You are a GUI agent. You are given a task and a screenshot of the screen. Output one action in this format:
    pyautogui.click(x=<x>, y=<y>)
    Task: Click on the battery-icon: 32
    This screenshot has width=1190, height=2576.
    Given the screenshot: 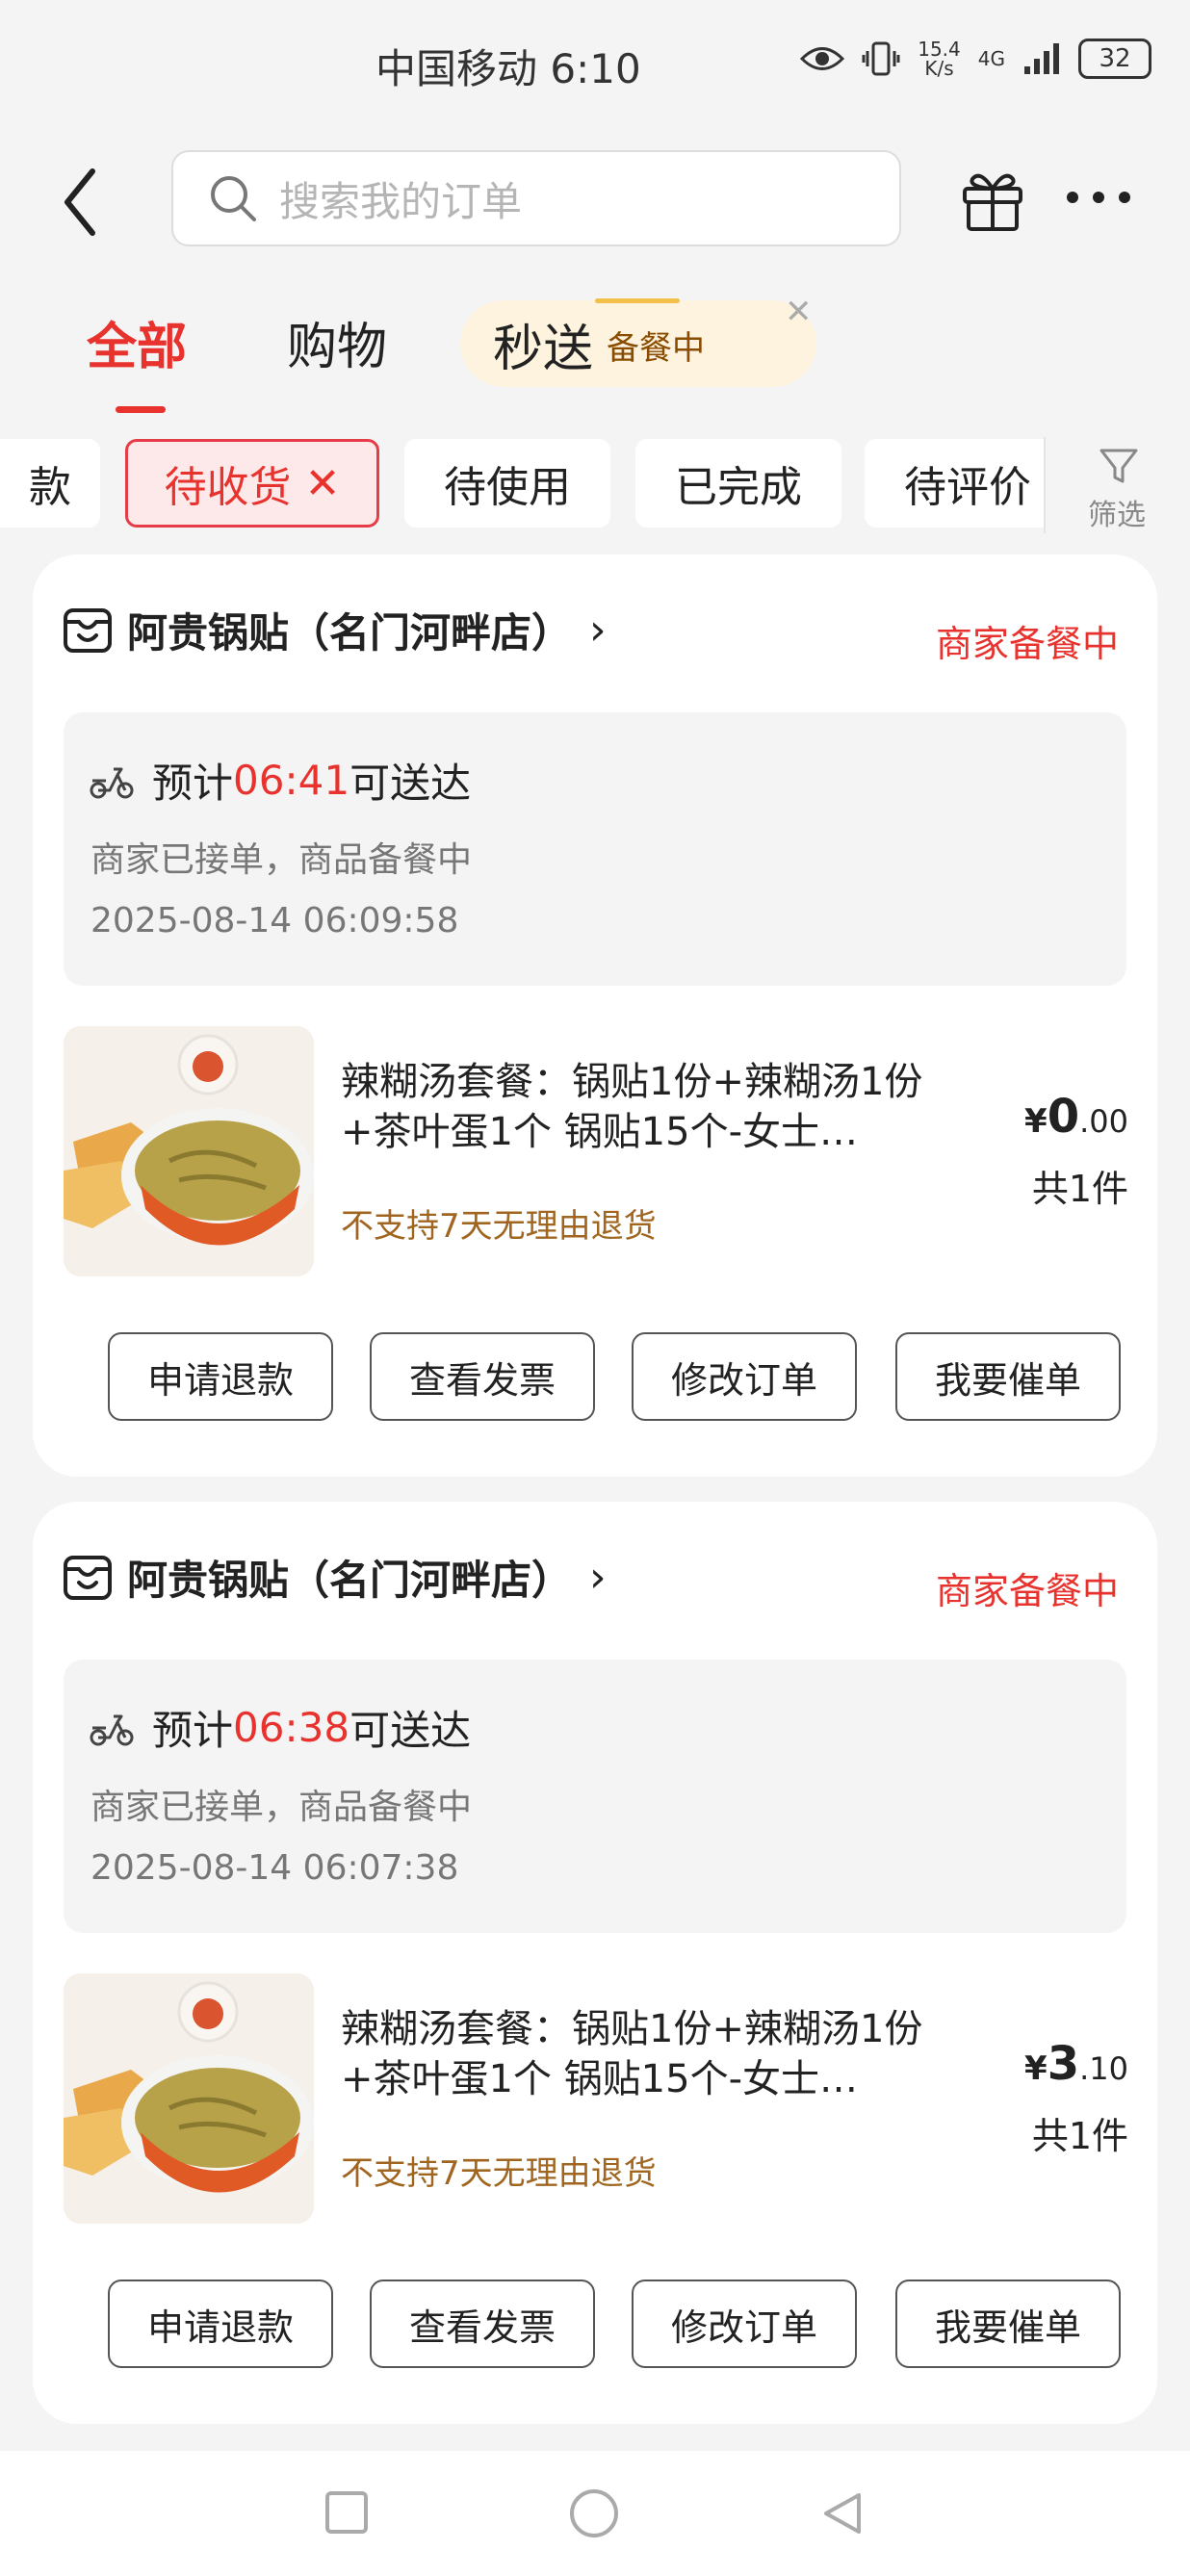 What is the action you would take?
    pyautogui.click(x=1114, y=59)
    